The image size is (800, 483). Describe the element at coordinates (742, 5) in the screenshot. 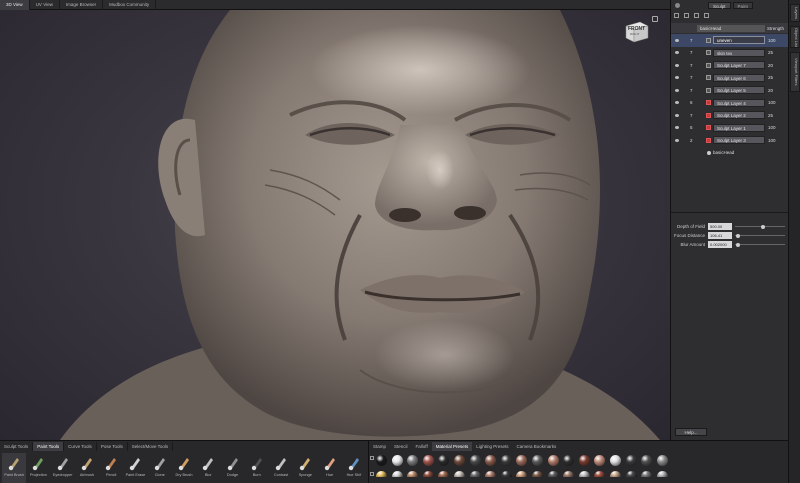

I see `paint-mode-button: Paint` at that location.